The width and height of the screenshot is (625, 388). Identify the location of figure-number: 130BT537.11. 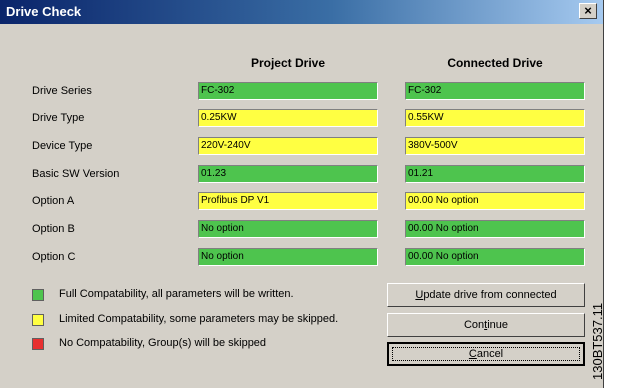
(597, 341).